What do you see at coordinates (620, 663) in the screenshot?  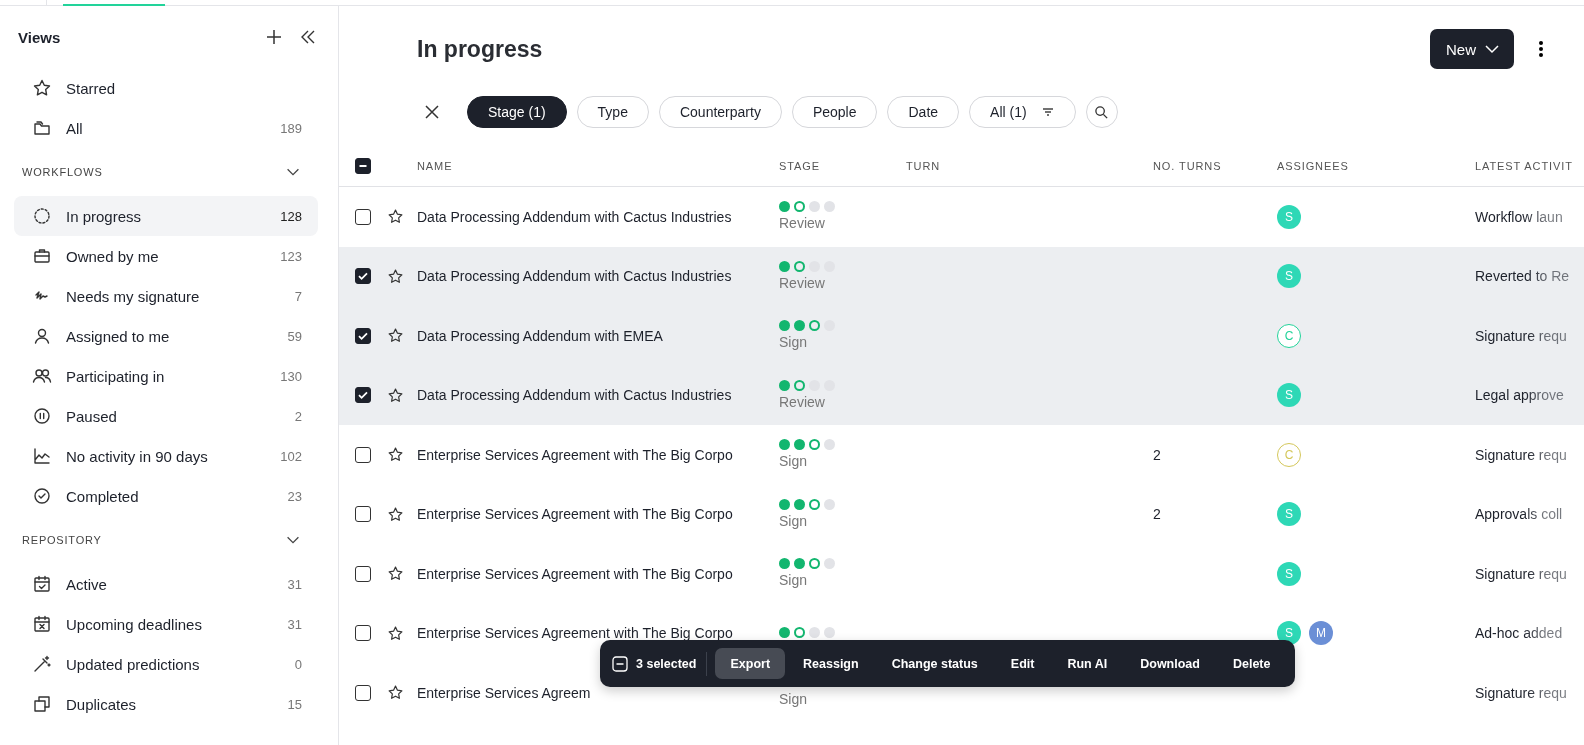 I see `deselect-icon` at bounding box center [620, 663].